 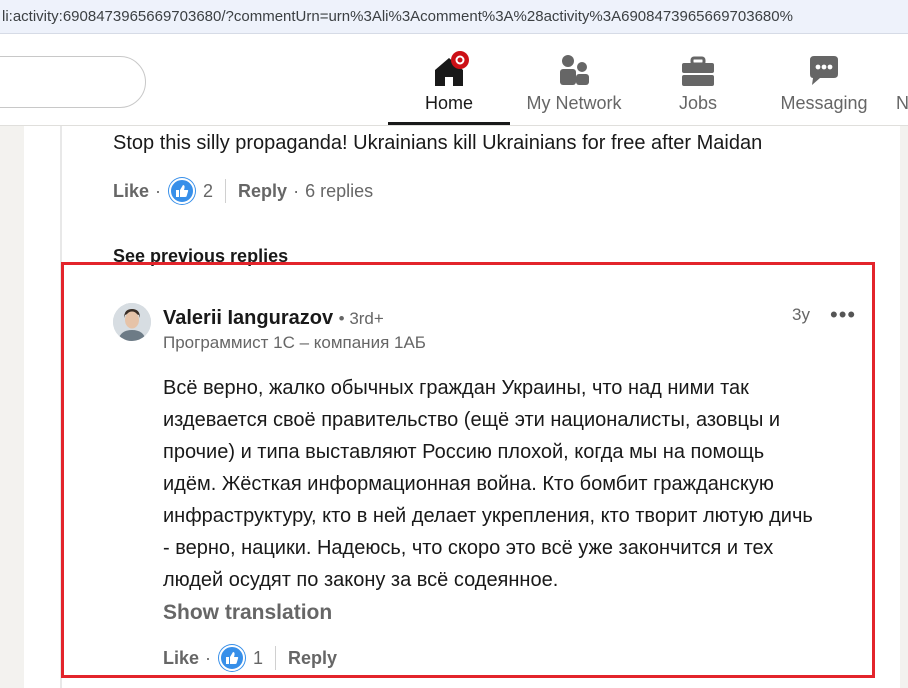 I want to click on nav-my-network-label: My Network, so click(x=574, y=103).